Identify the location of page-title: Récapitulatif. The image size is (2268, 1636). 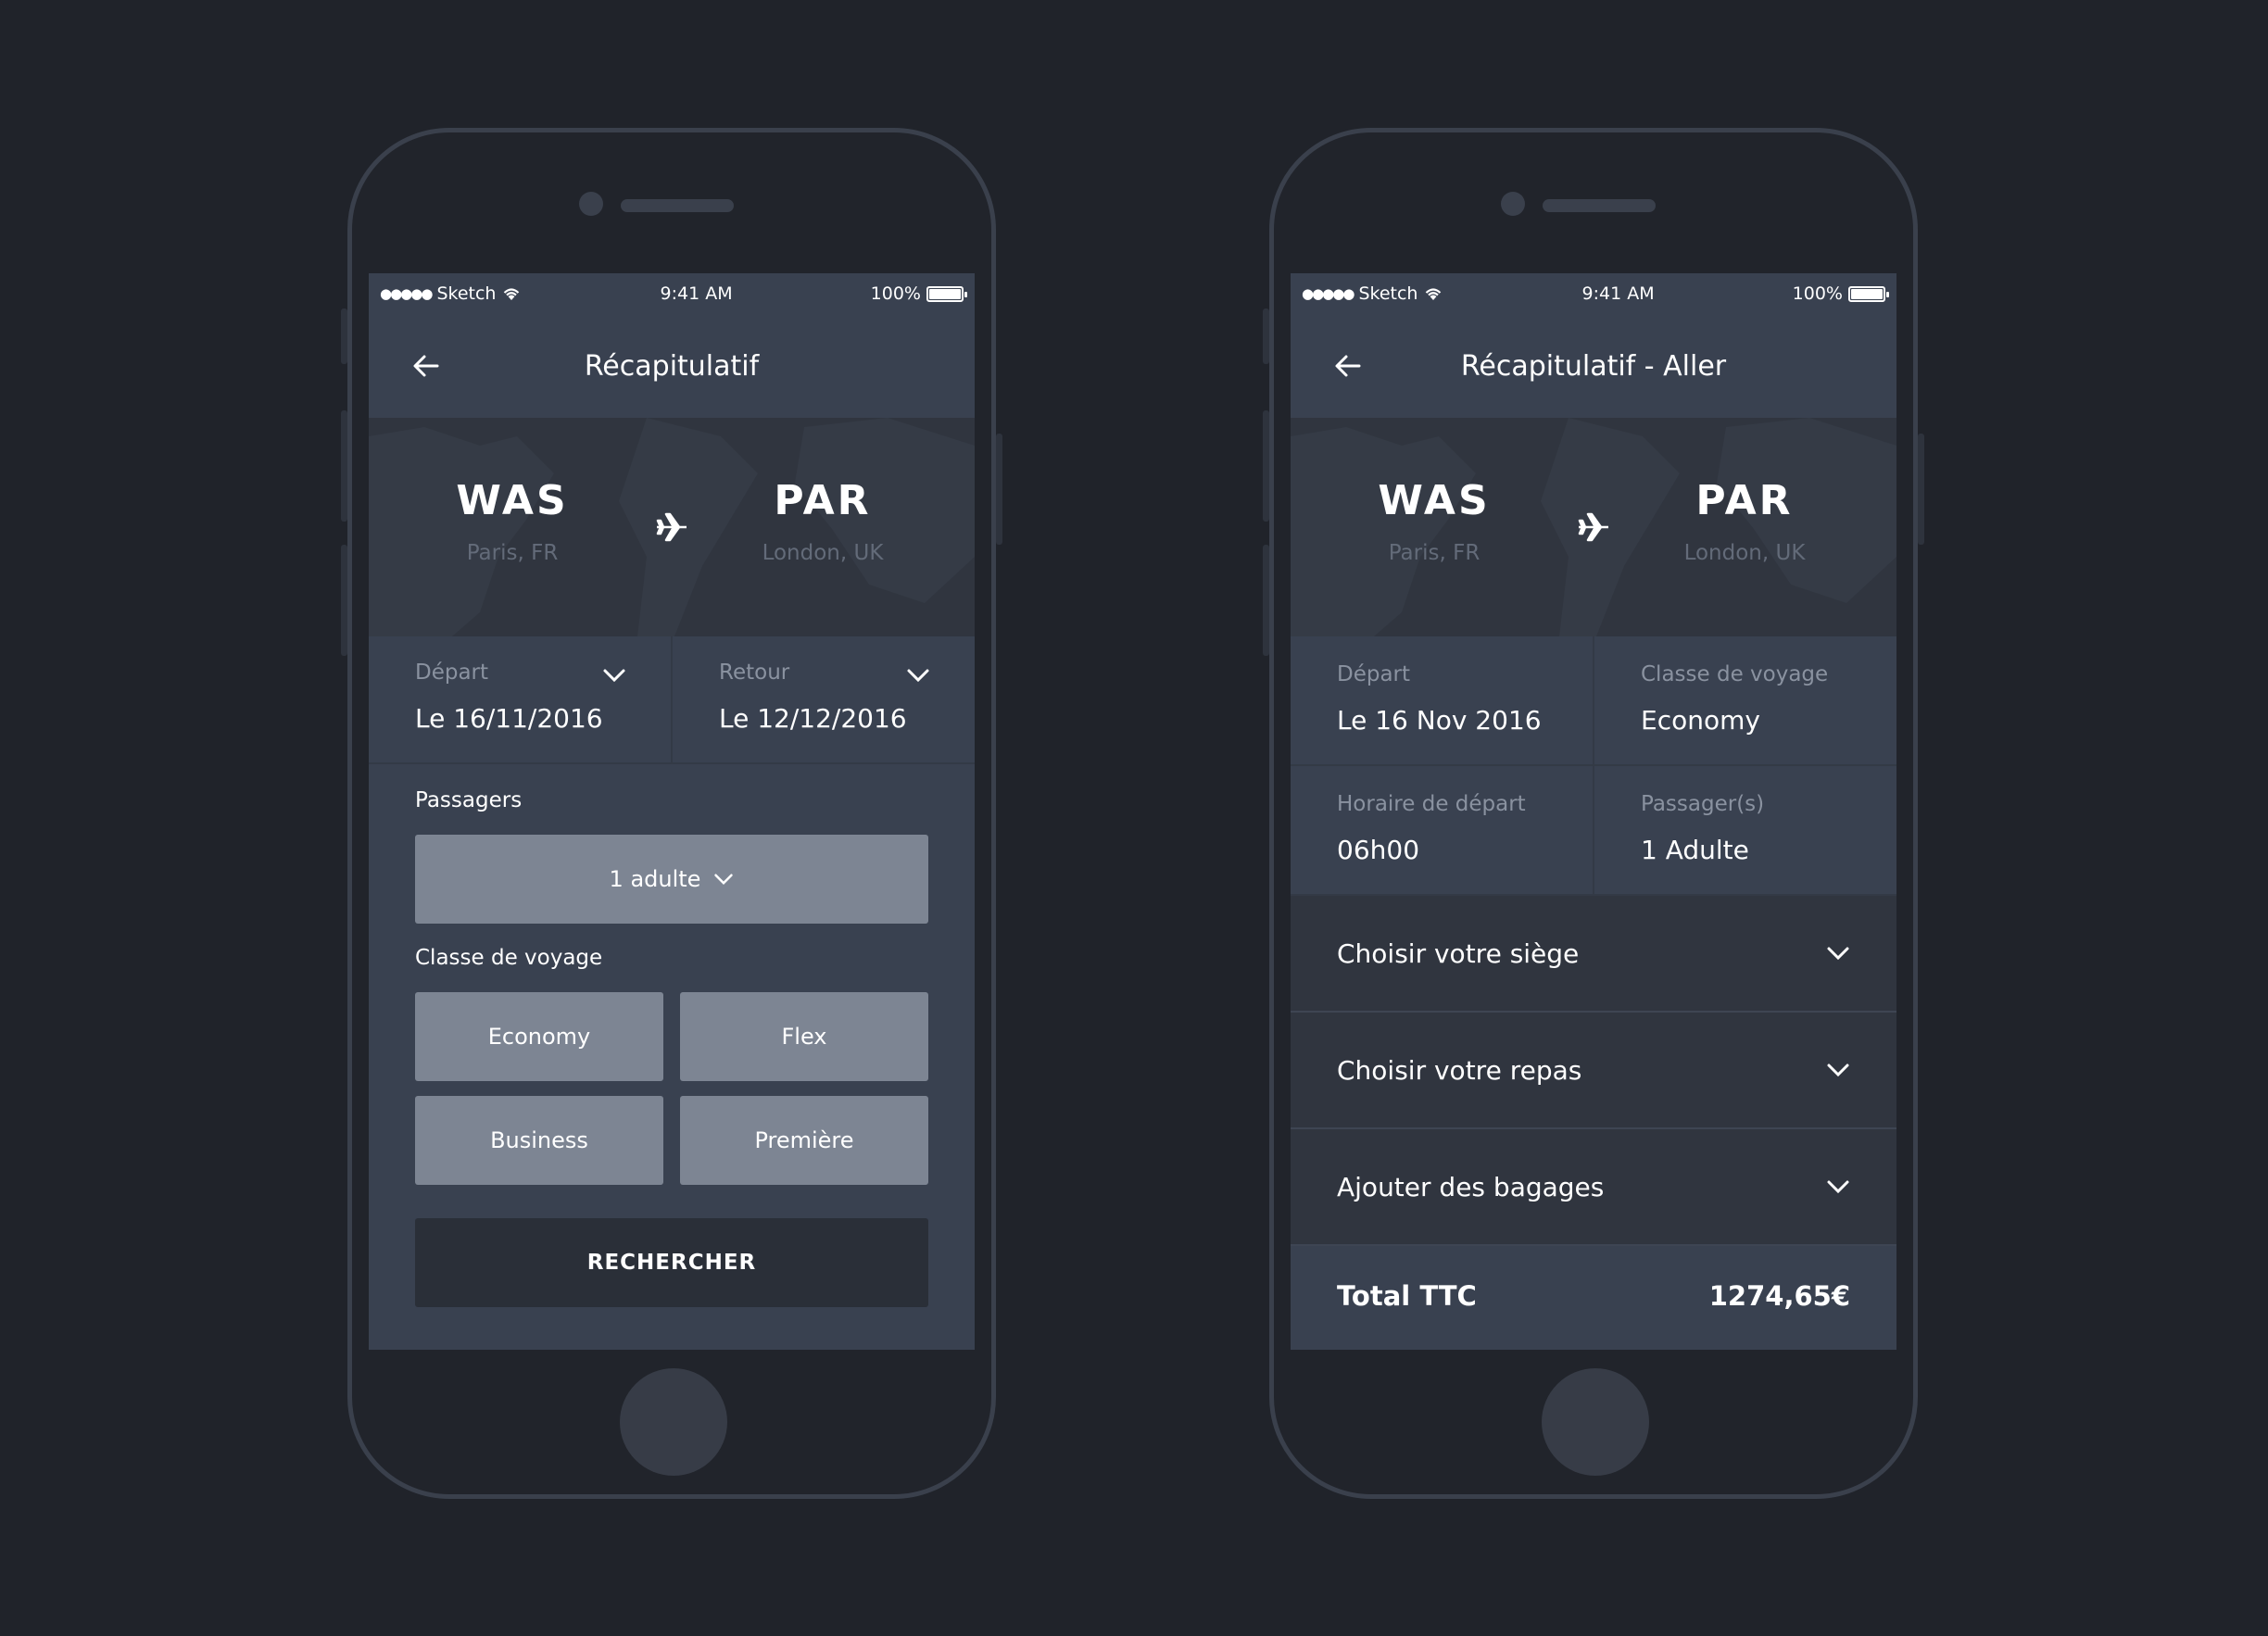
(672, 366).